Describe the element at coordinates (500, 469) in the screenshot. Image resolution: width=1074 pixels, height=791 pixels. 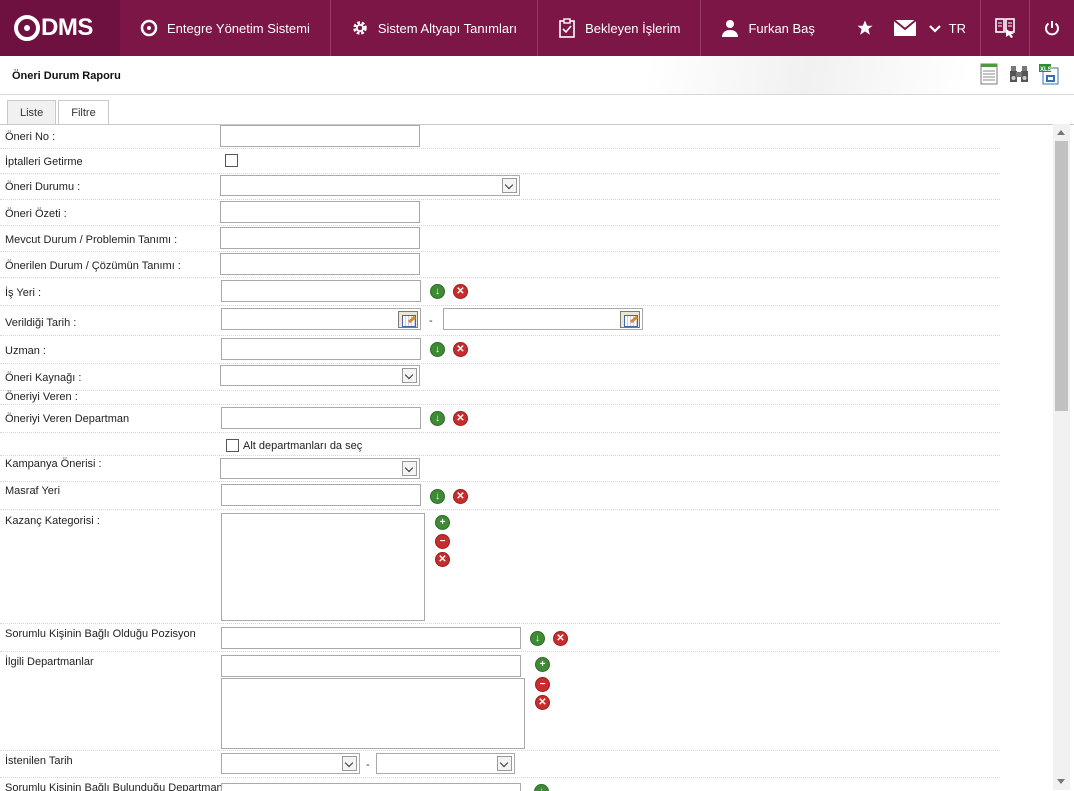
I see `row-kampanya-onerisi: Kampanya Önerisi :` at that location.